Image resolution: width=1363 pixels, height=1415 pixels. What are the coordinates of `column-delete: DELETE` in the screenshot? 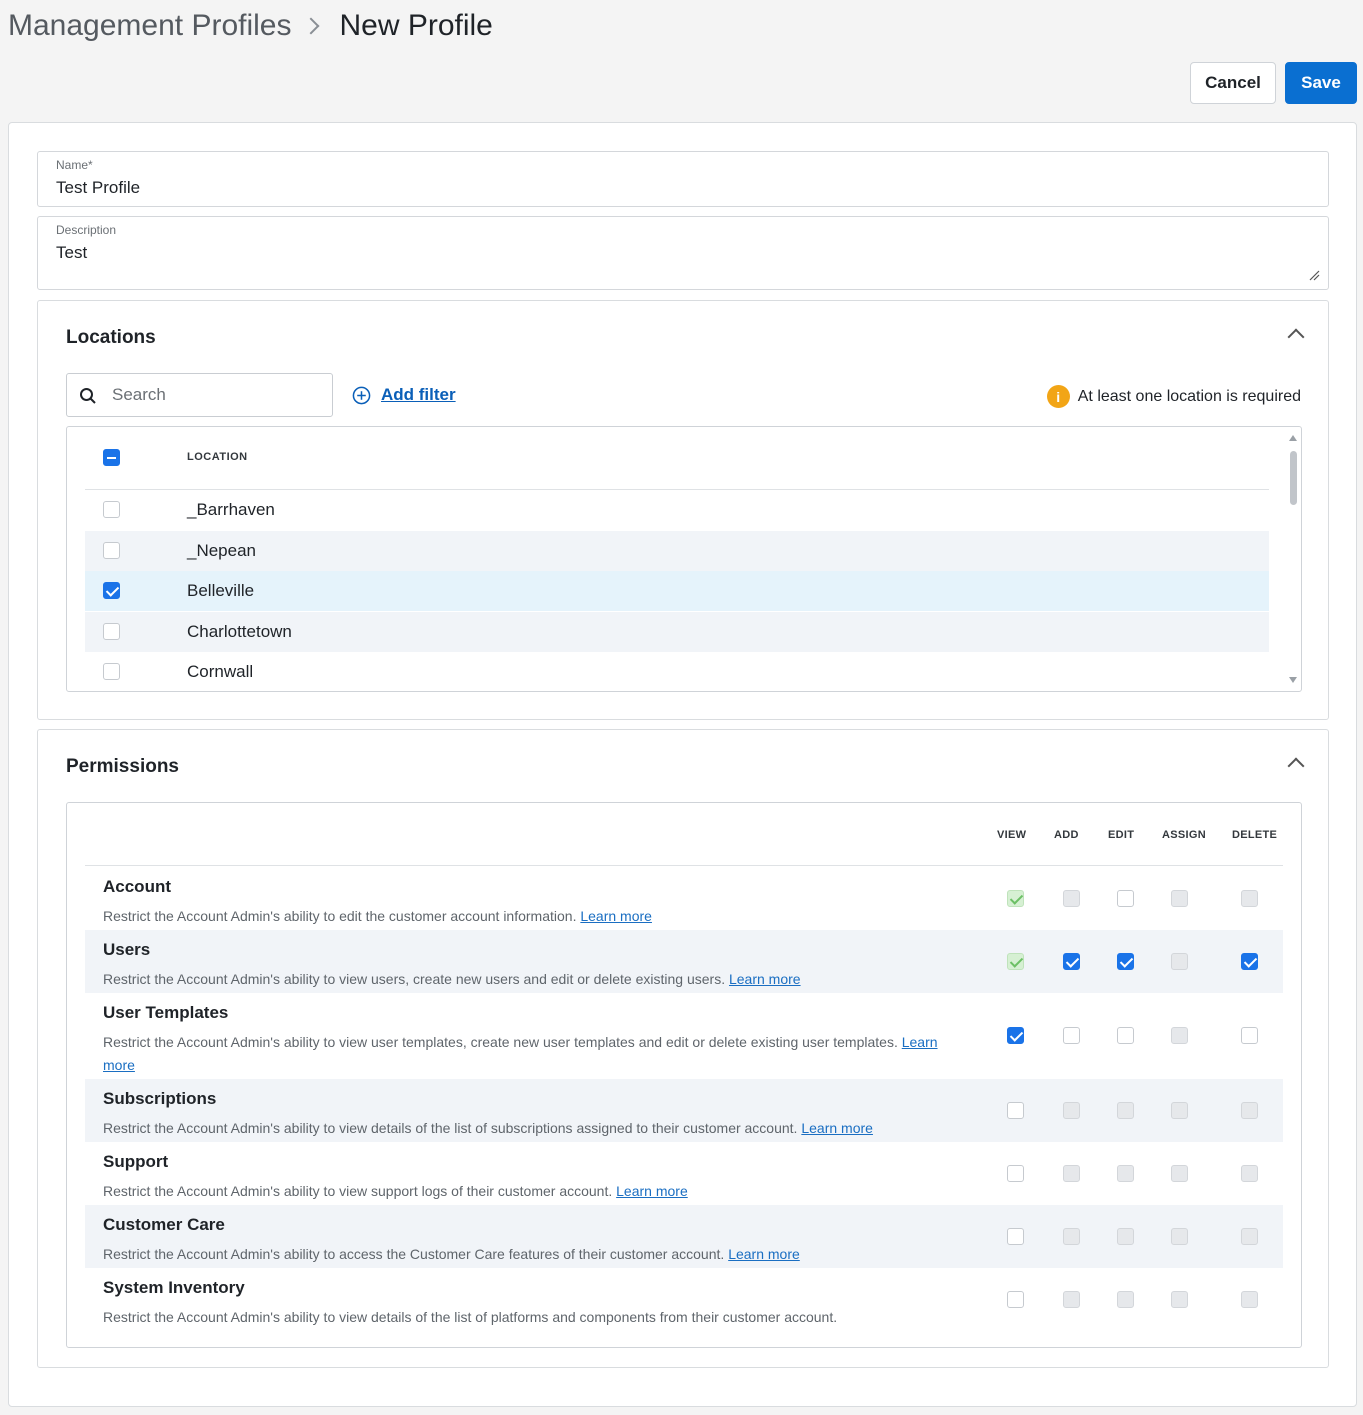 It's located at (1255, 835).